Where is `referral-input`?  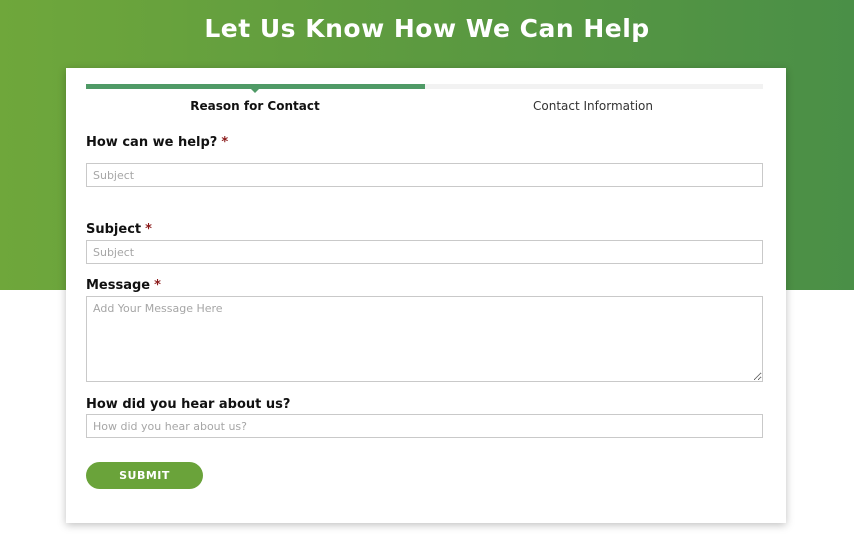
referral-input is located at coordinates (424, 426).